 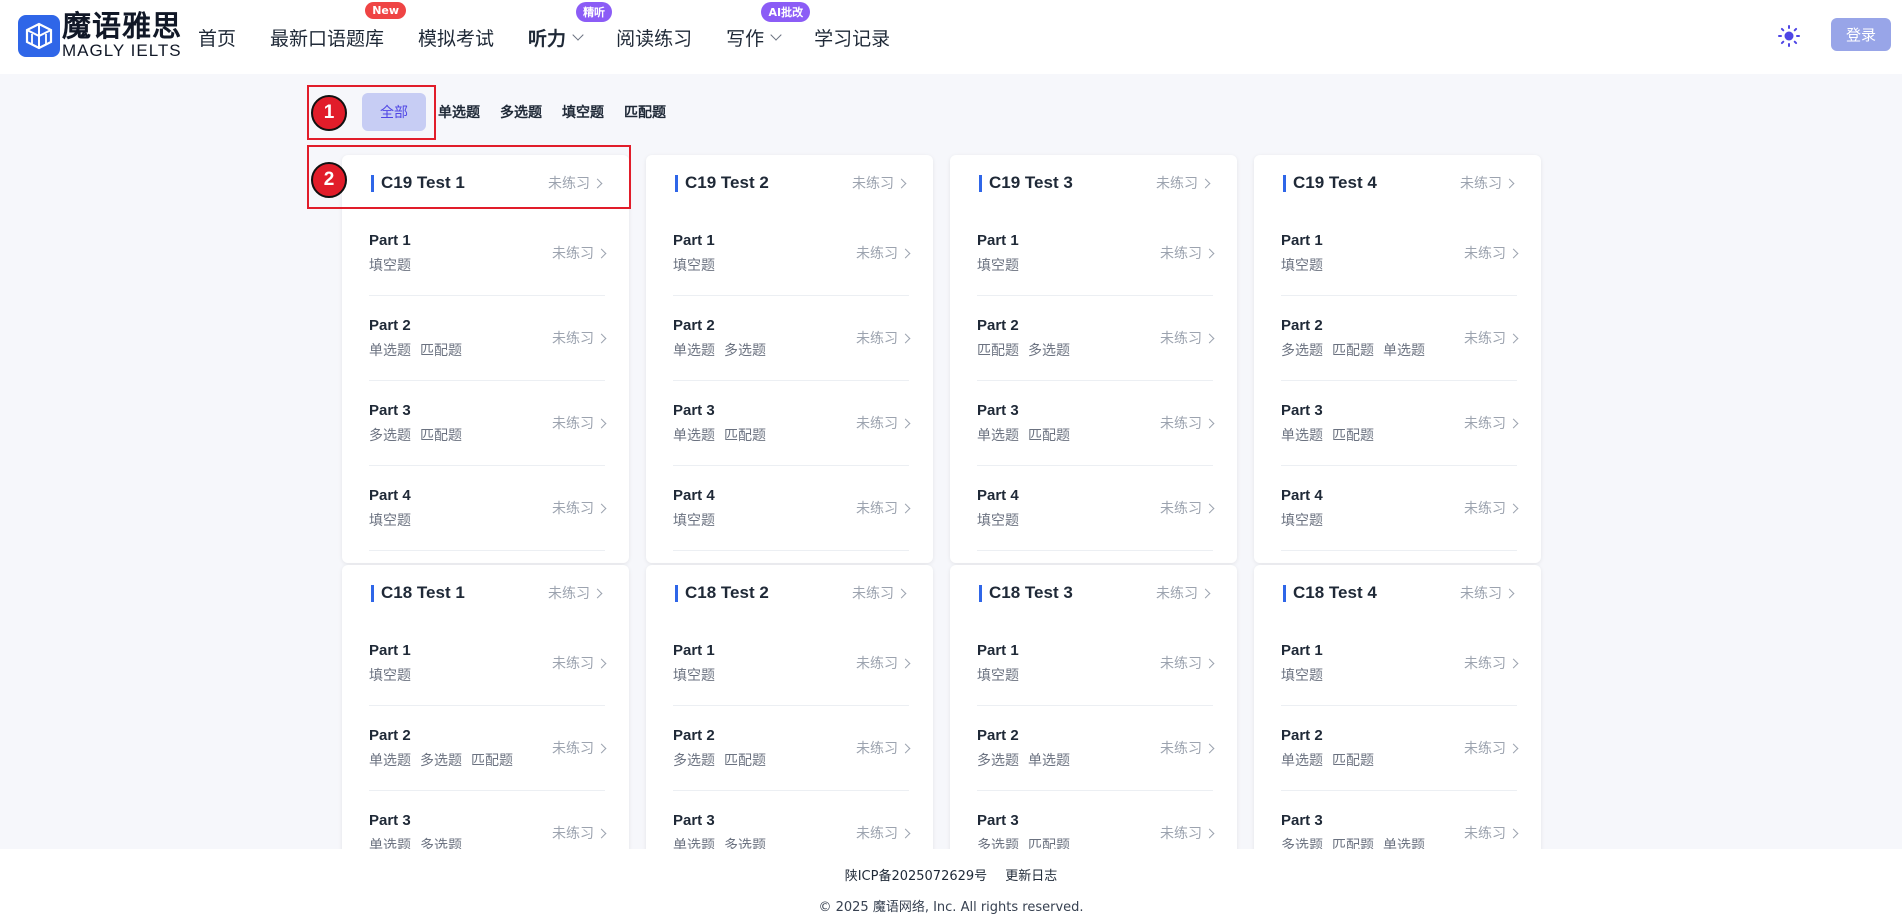 What do you see at coordinates (916, 876) in the screenshot?
I see `icp-link: 陕ICP备2025072629号` at bounding box center [916, 876].